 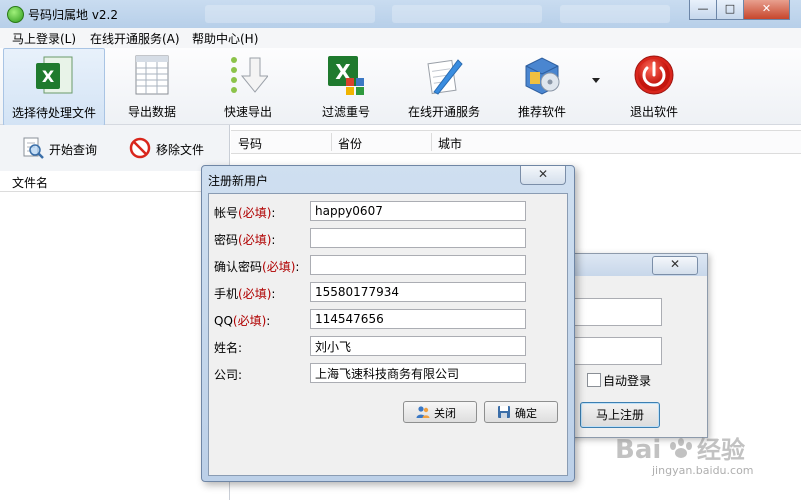 I want to click on tool-label: 选择待处理文件, so click(x=53, y=113).